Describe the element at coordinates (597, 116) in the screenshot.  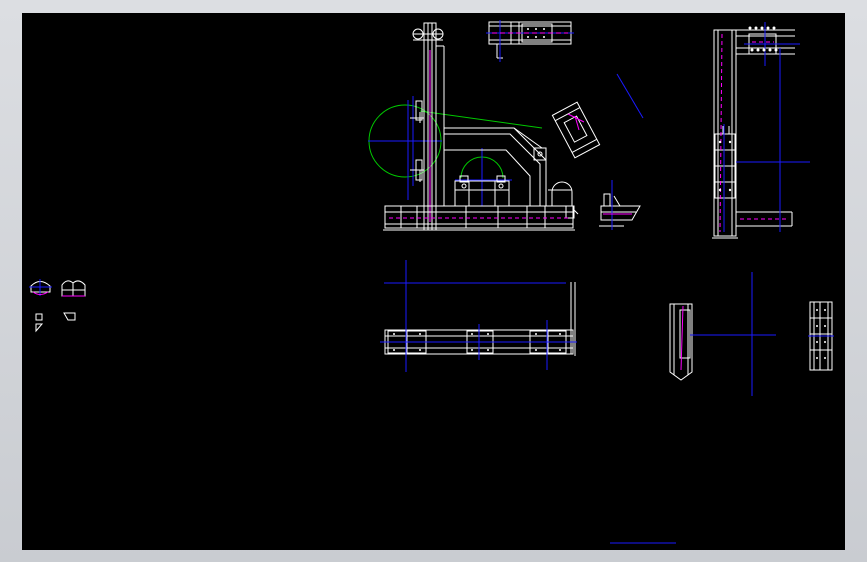
I see `angled-detail` at that location.